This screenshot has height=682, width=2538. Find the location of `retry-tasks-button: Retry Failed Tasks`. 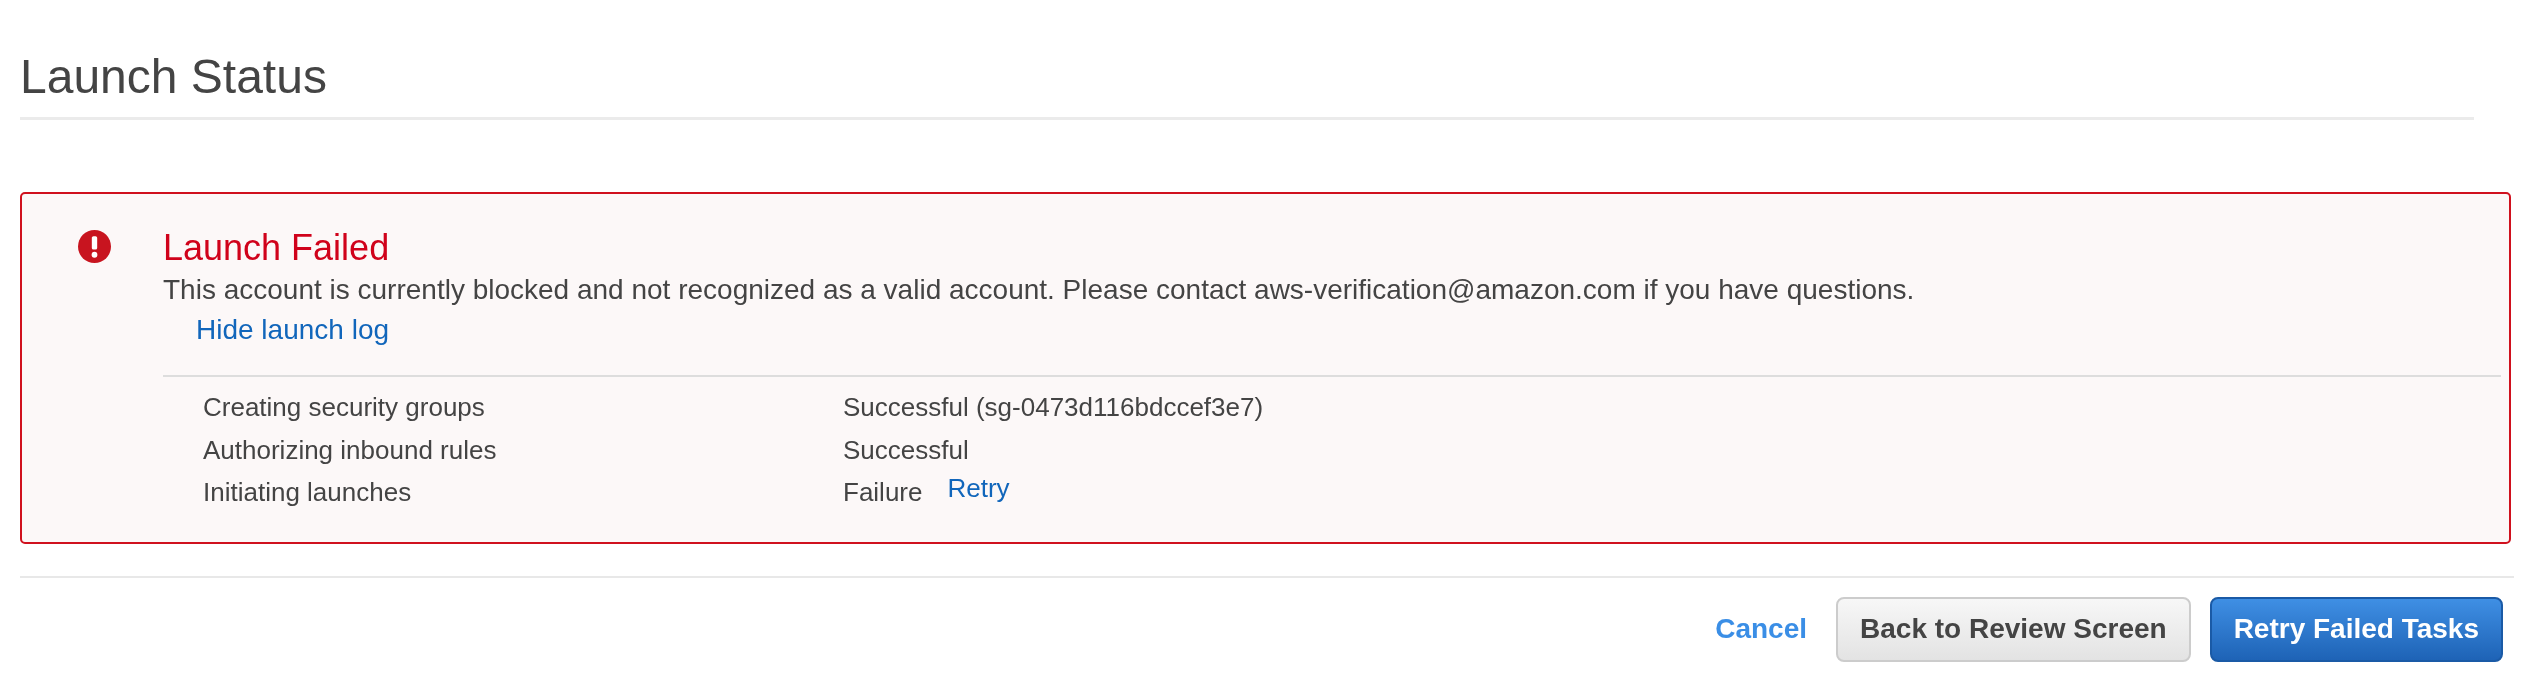

retry-tasks-button: Retry Failed Tasks is located at coordinates (2356, 629).